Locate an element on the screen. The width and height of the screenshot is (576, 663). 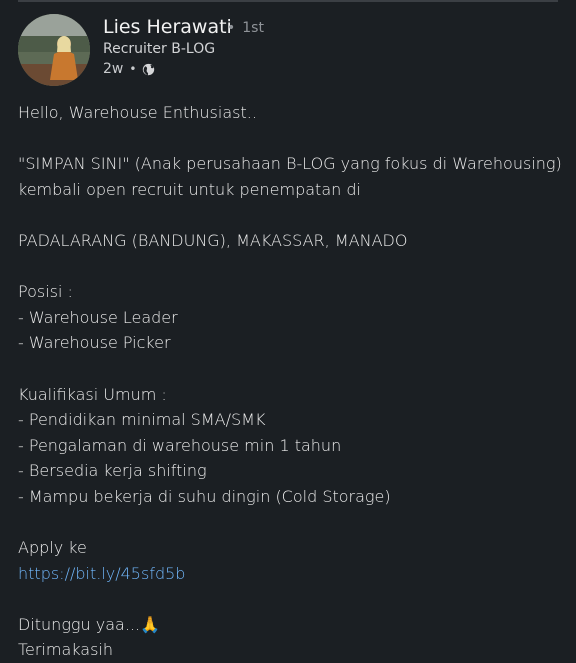
position-item: - Warehouse Leader is located at coordinates (98, 317).